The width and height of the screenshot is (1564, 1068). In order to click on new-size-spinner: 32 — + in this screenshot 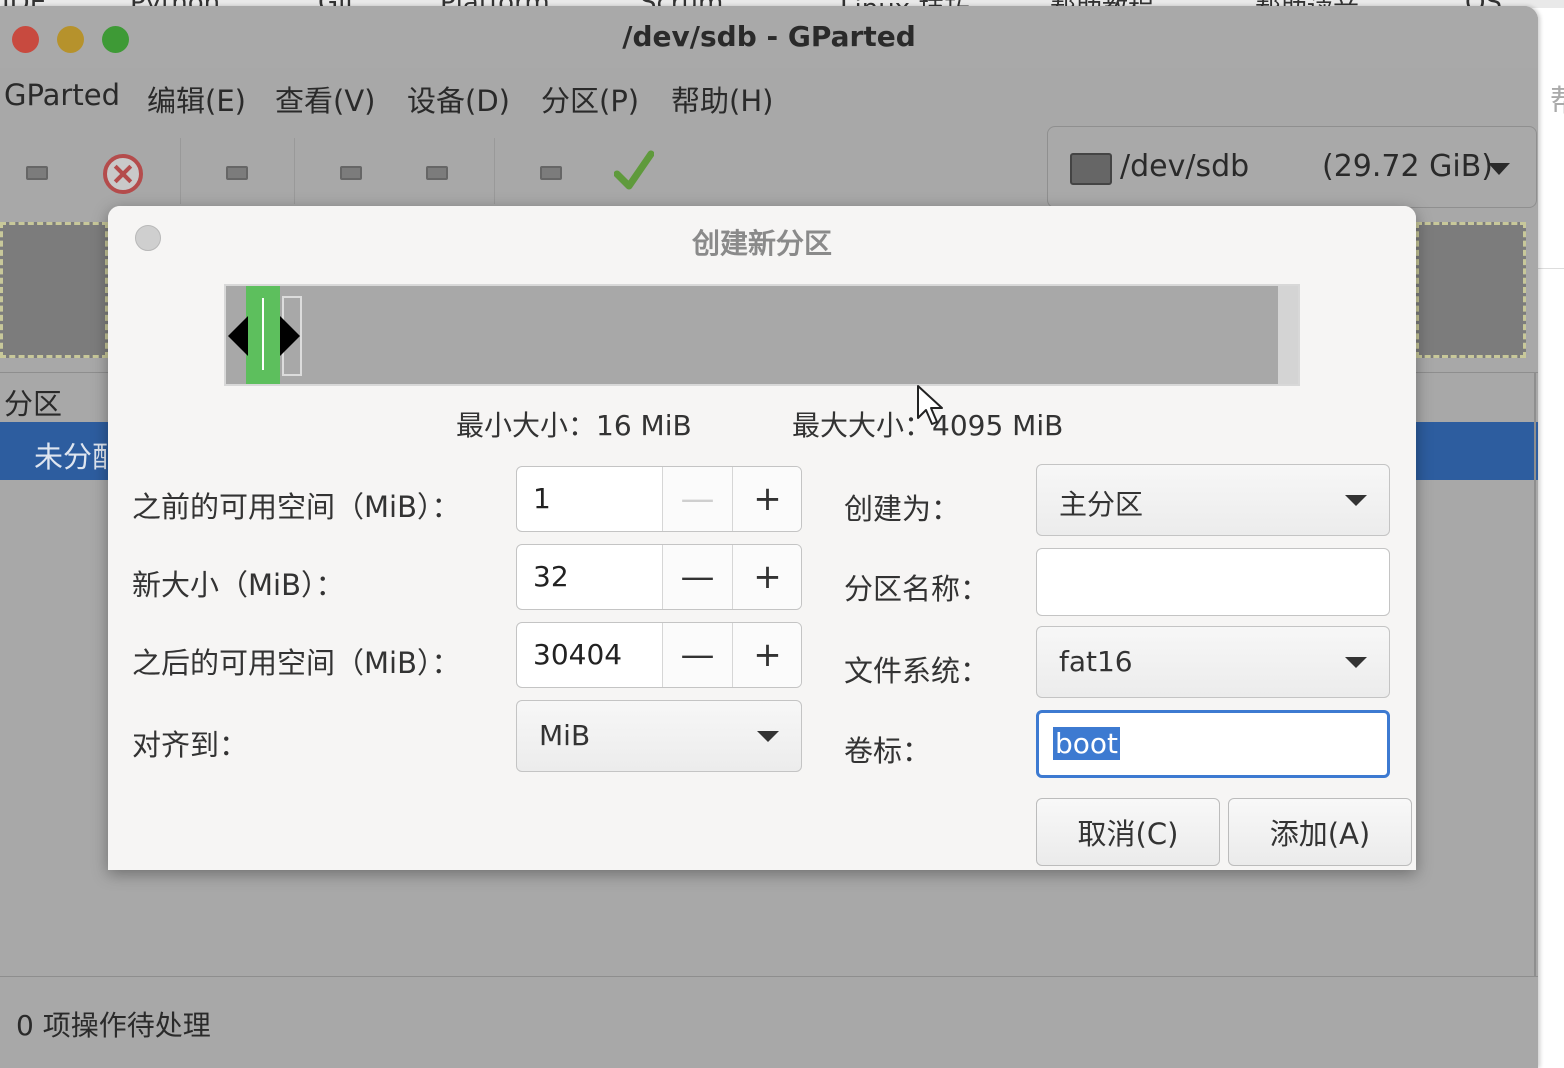, I will do `click(659, 577)`.